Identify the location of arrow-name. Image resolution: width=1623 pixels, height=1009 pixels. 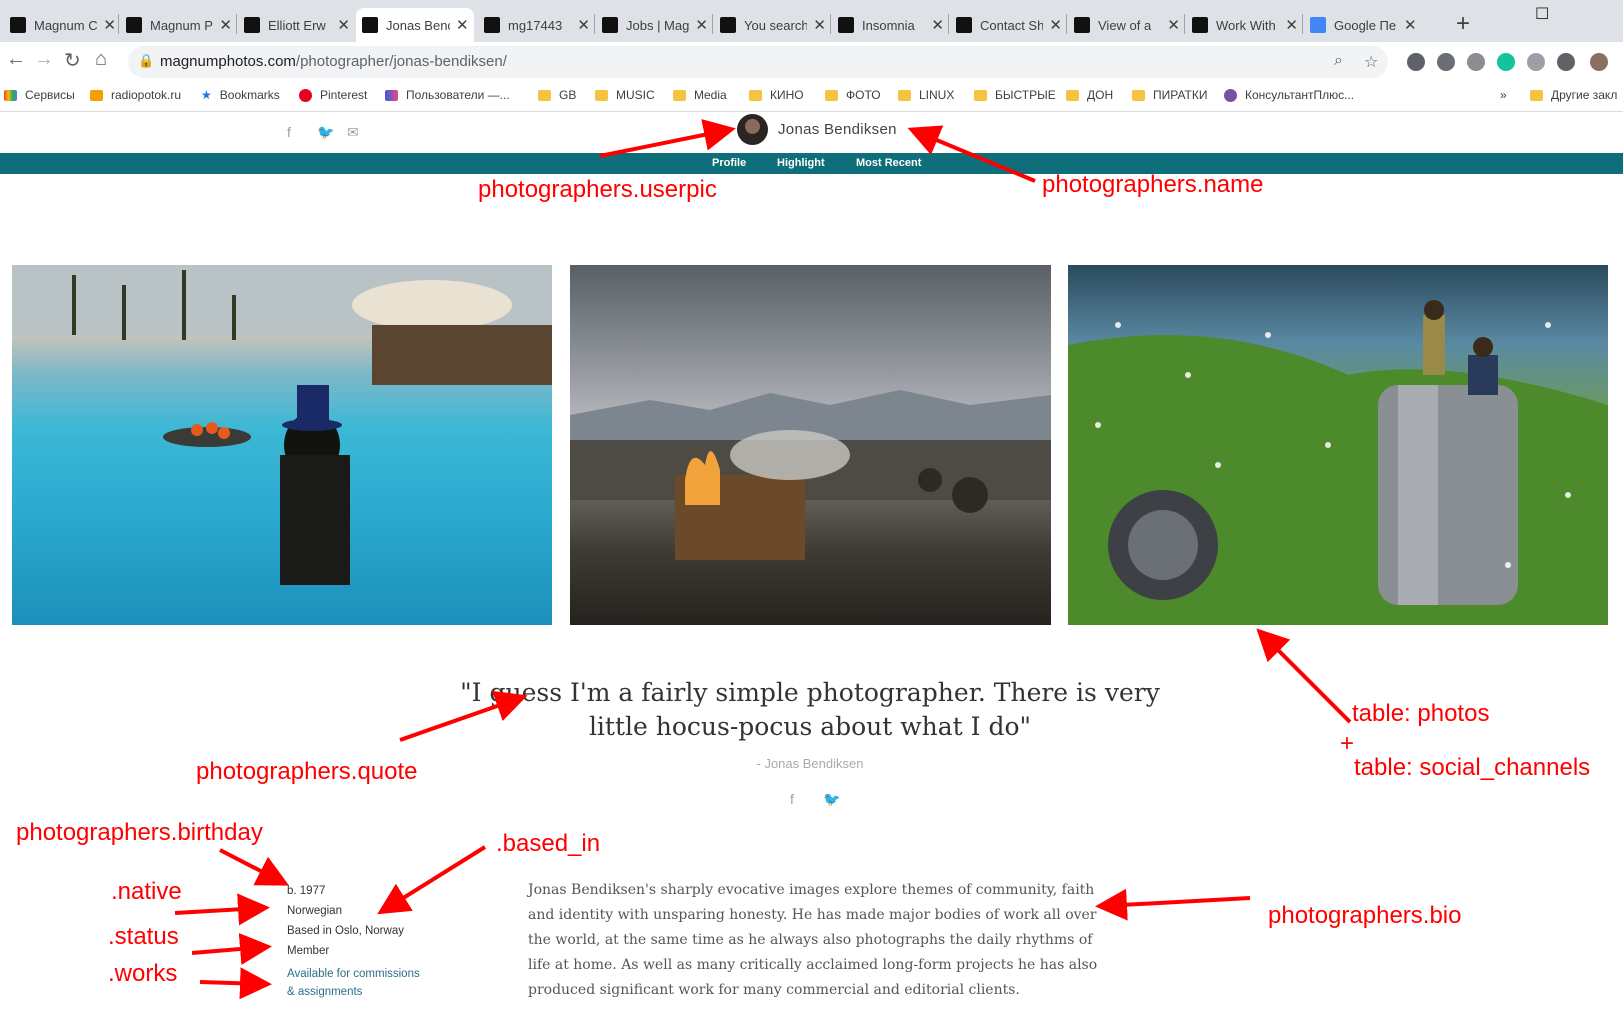
(971, 154).